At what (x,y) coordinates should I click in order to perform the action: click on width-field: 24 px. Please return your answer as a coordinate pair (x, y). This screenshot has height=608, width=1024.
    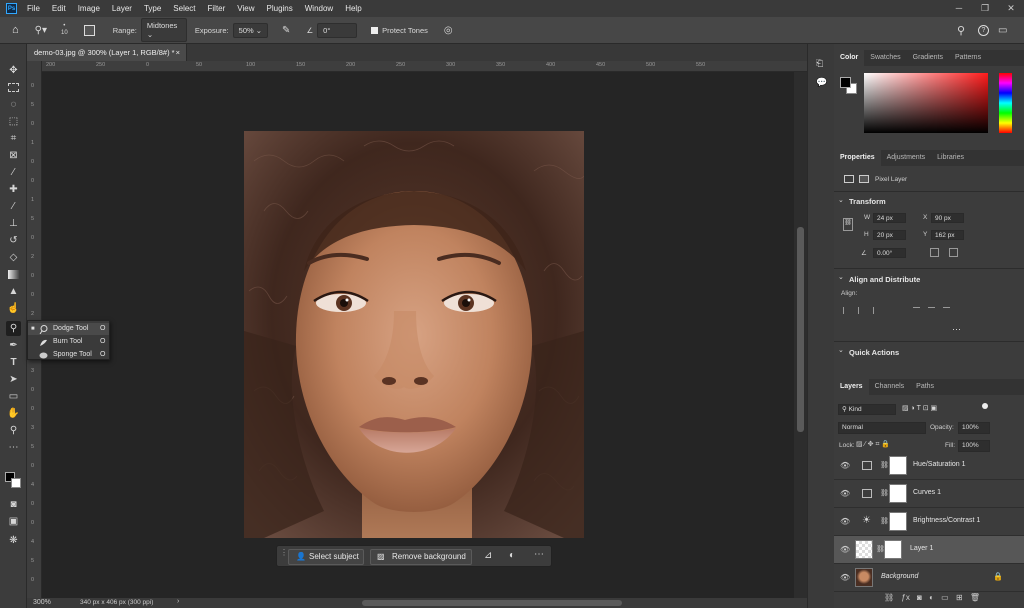
    Looking at the image, I should click on (889, 218).